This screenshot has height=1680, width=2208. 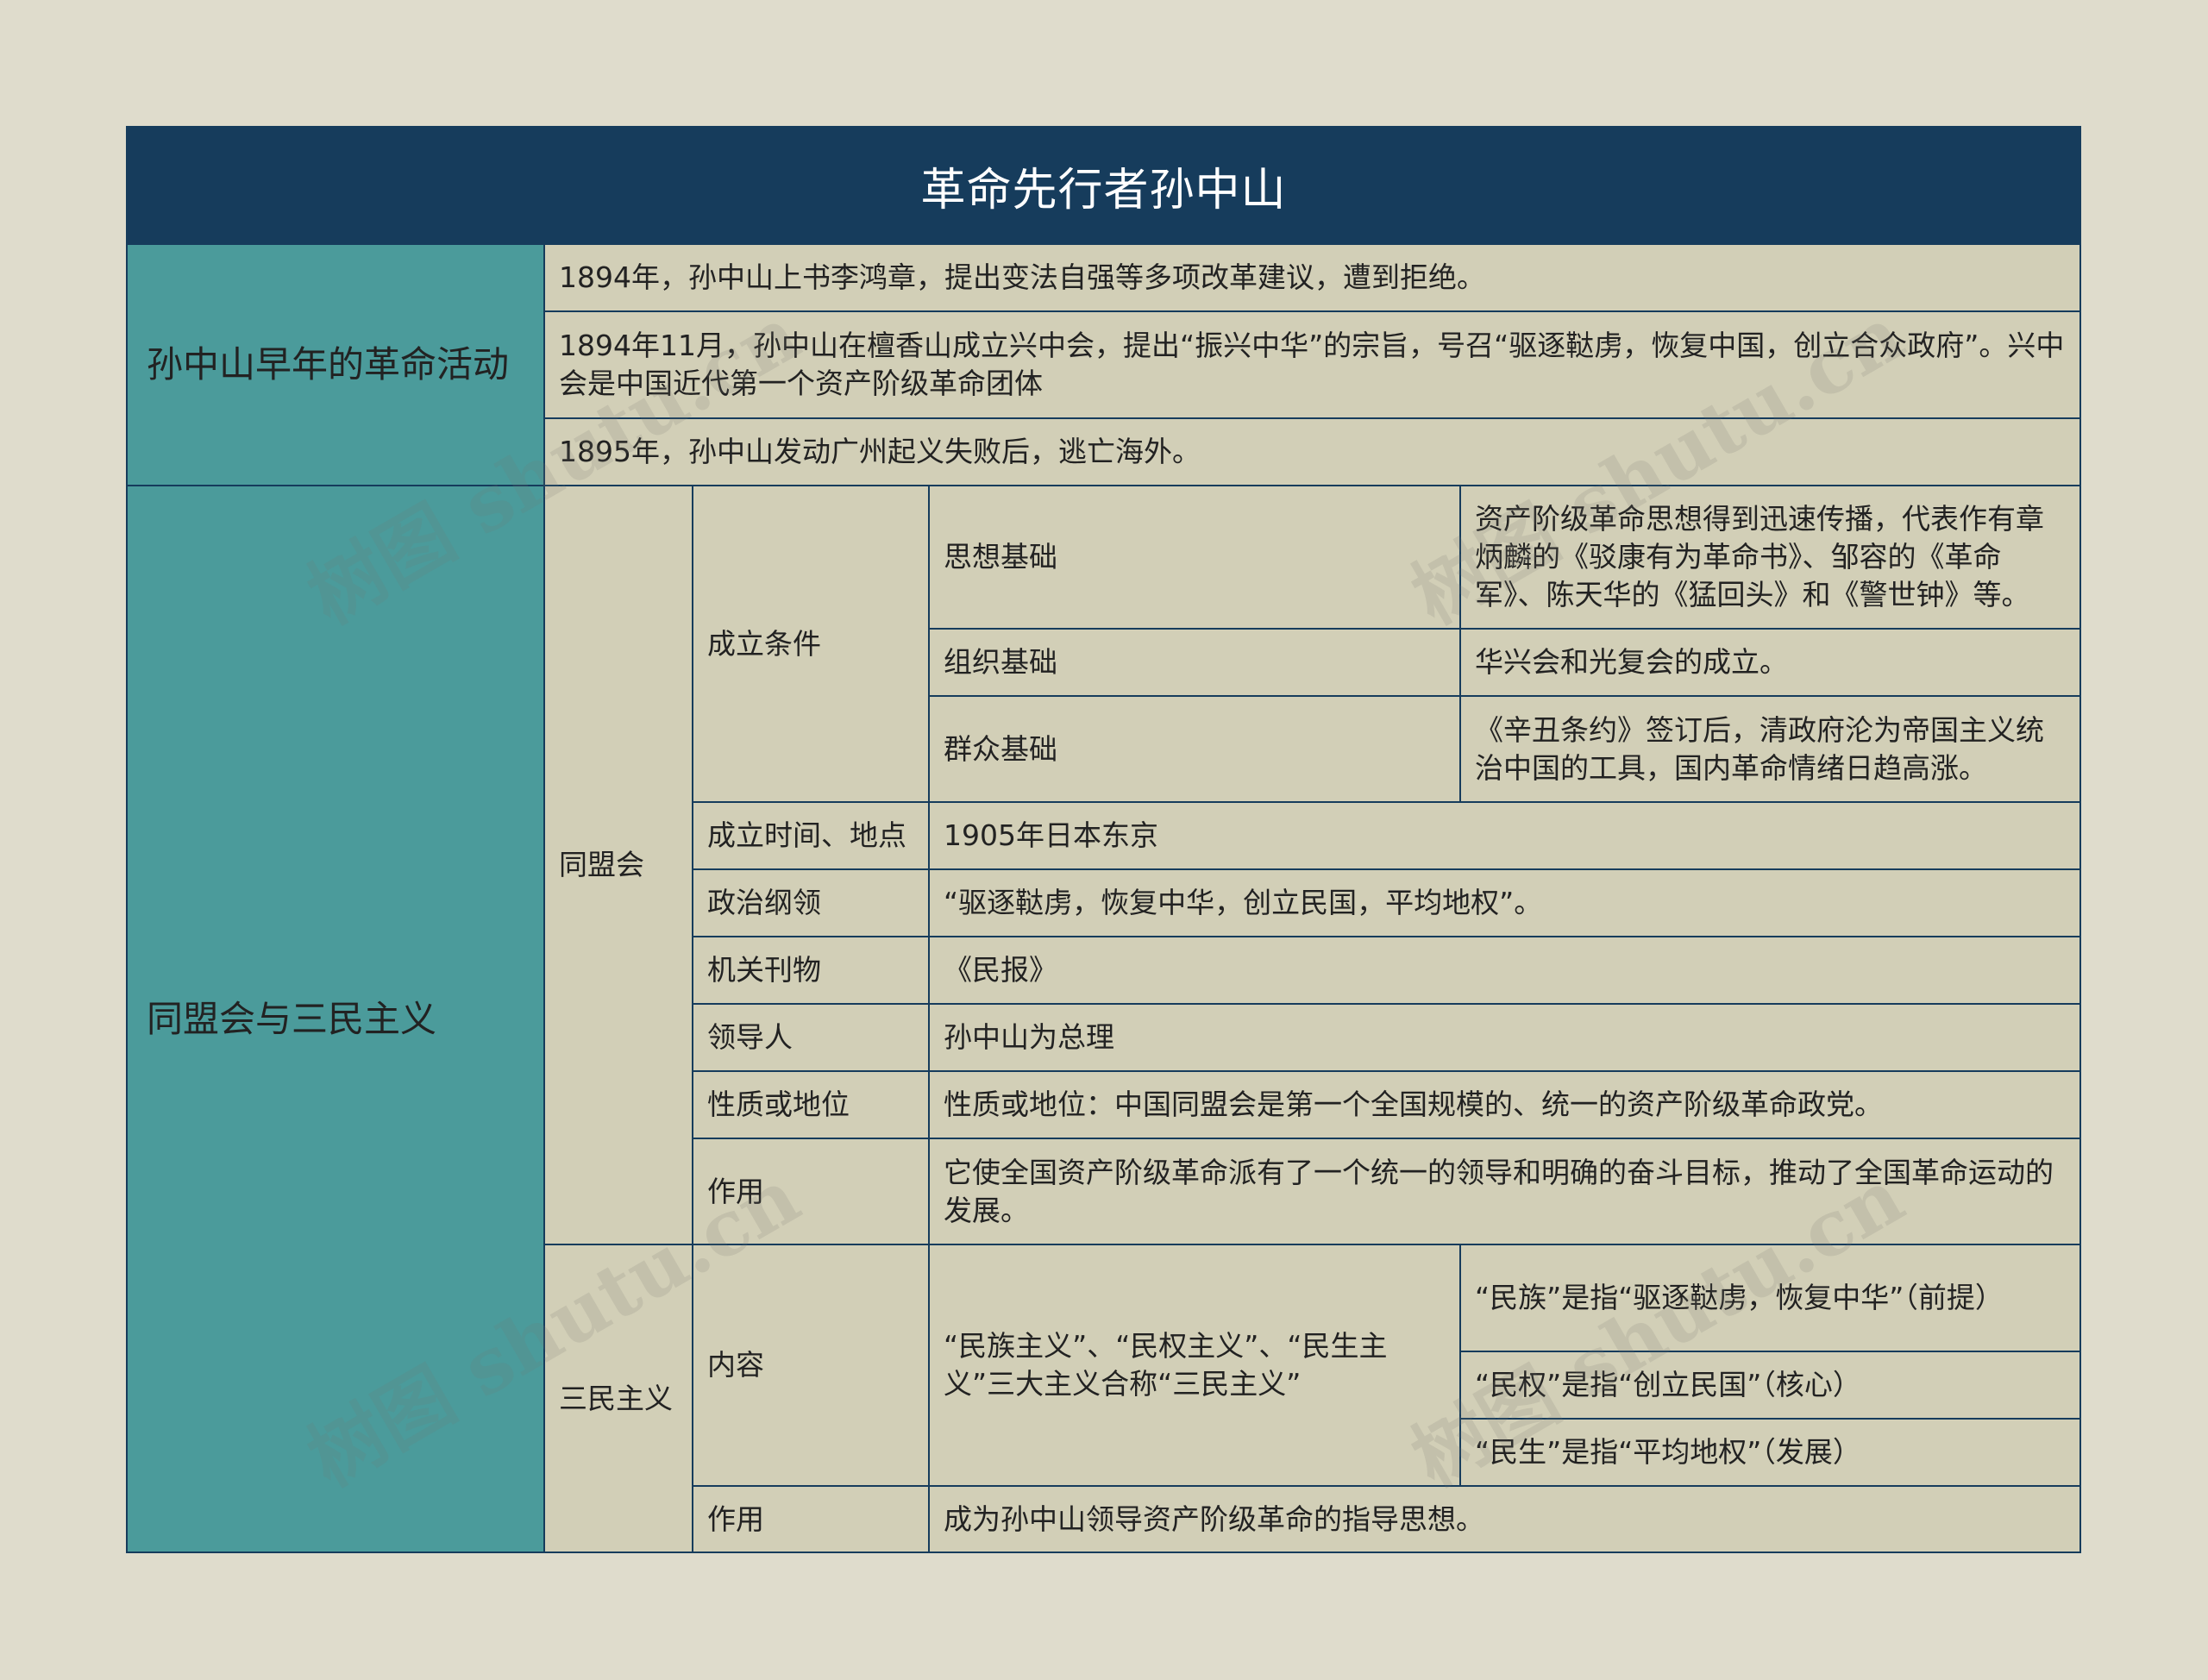 What do you see at coordinates (1770, 749) in the screenshot?
I see `condition-desc: 《辛丑条约》签订后，清政府沦为帝国主义统治中国的工具，国内革命情绪日趋高涨。` at bounding box center [1770, 749].